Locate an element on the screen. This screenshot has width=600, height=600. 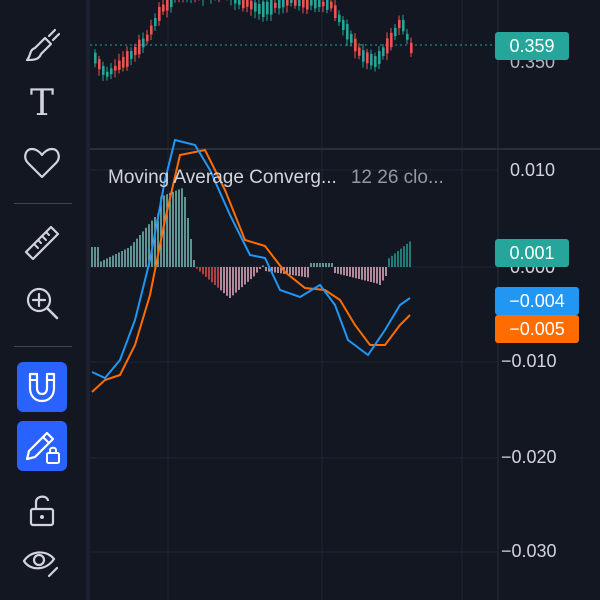
magnet-mode-button is located at coordinates (42, 387).